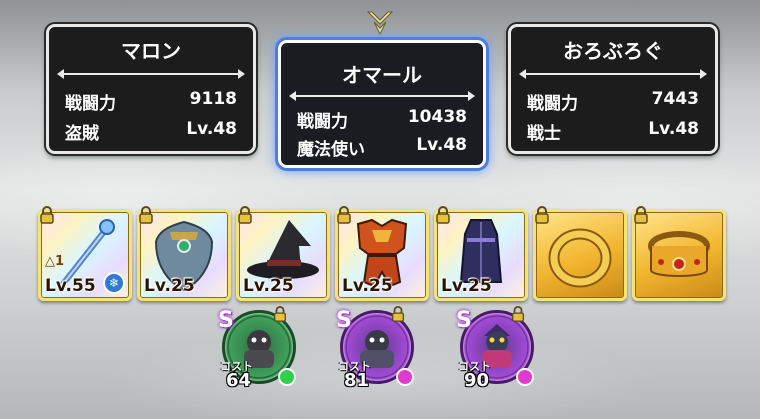 This screenshot has height=419, width=760. Describe the element at coordinates (613, 51) in the screenshot. I see `character-name: おろぶろぐ` at that location.